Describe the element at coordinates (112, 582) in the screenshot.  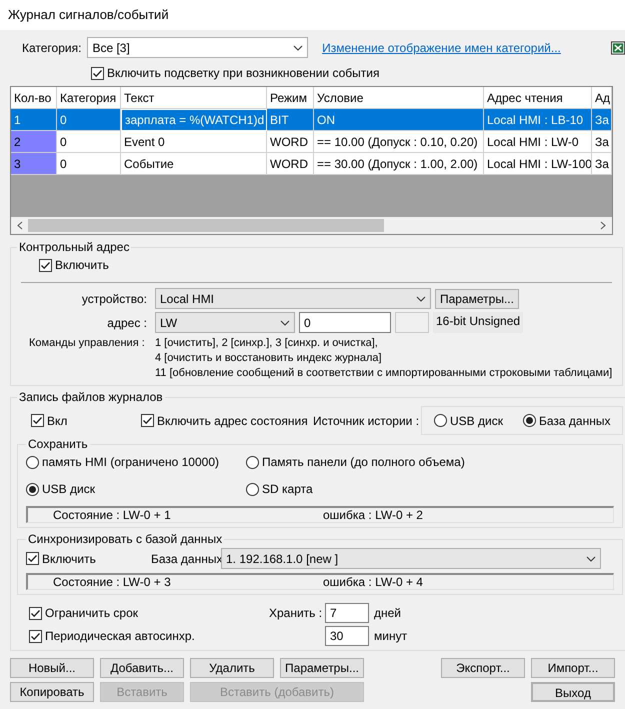
I see `status-text: Состояние : LW-0 + 3` at that location.